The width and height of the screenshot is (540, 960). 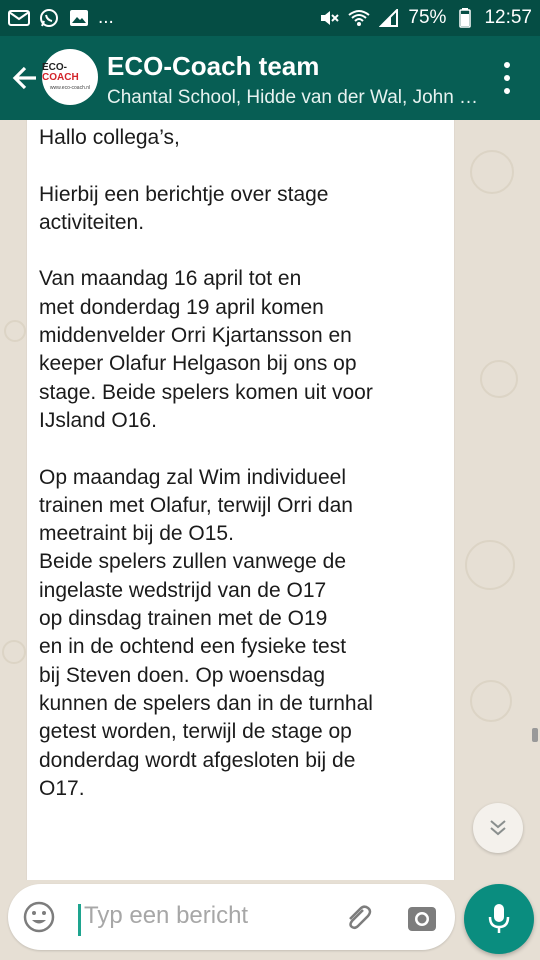 I want to click on message-input: Typ een bericht, so click(x=231, y=917).